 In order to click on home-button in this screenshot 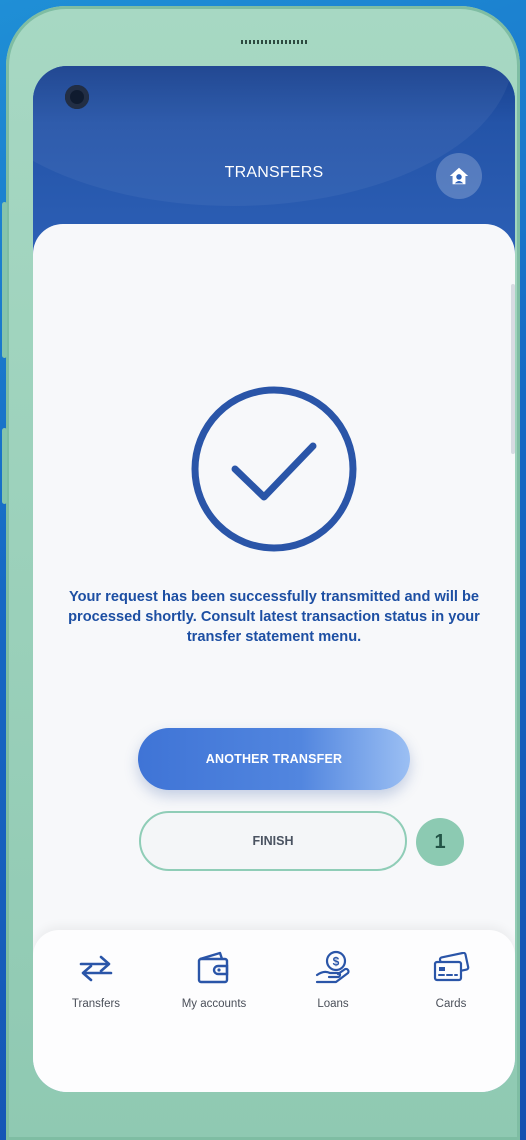, I will do `click(459, 176)`.